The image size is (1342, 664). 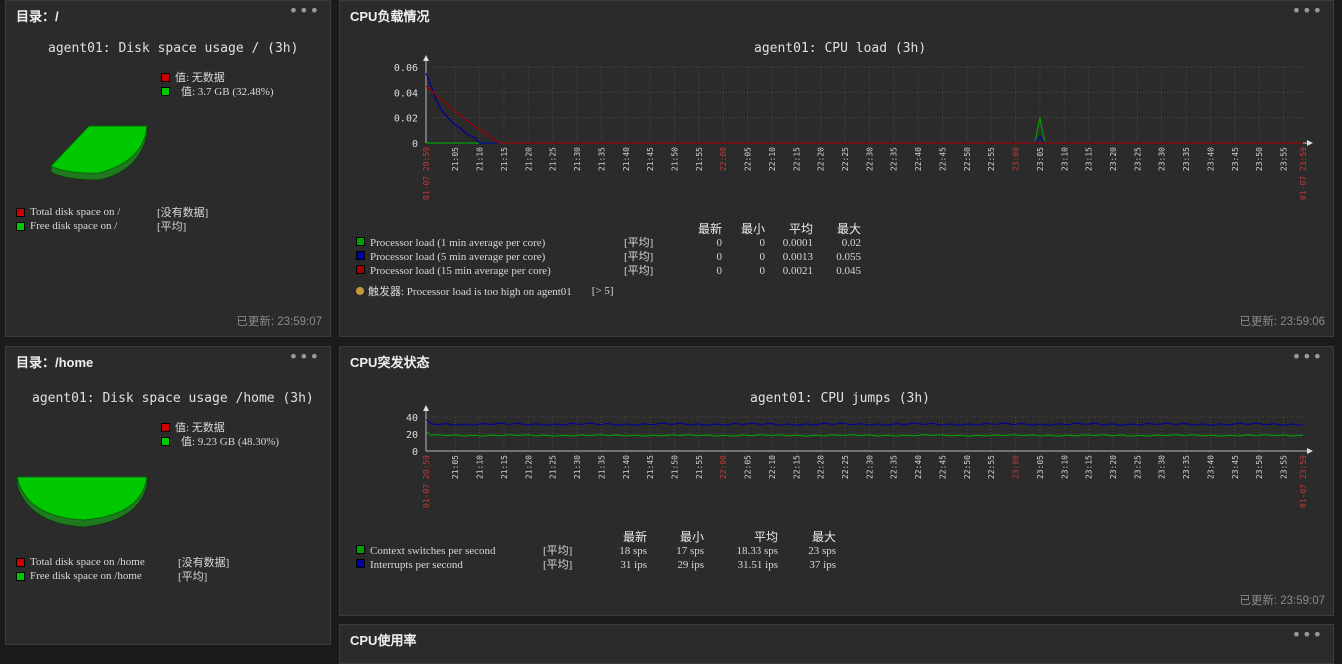 What do you see at coordinates (752, 229) in the screenshot?
I see `header-min: 最小` at bounding box center [752, 229].